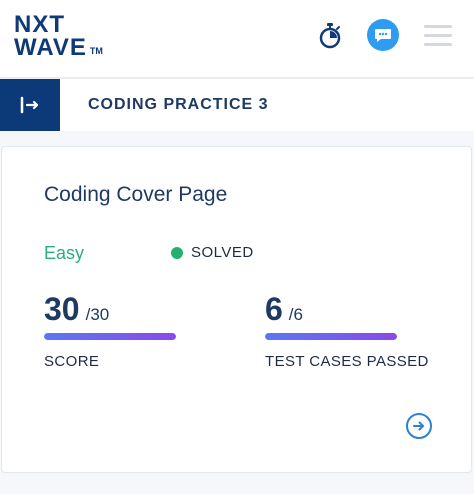  What do you see at coordinates (50, 47) in the screenshot?
I see `logo-line-2-text: WAVE` at bounding box center [50, 47].